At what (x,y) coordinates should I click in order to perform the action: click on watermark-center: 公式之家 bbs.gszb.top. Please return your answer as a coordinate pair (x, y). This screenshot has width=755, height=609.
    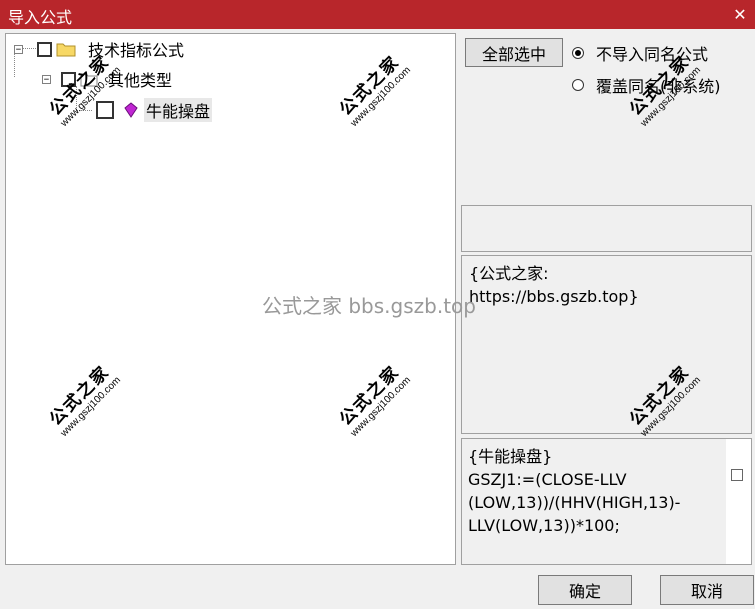
    Looking at the image, I should click on (369, 306).